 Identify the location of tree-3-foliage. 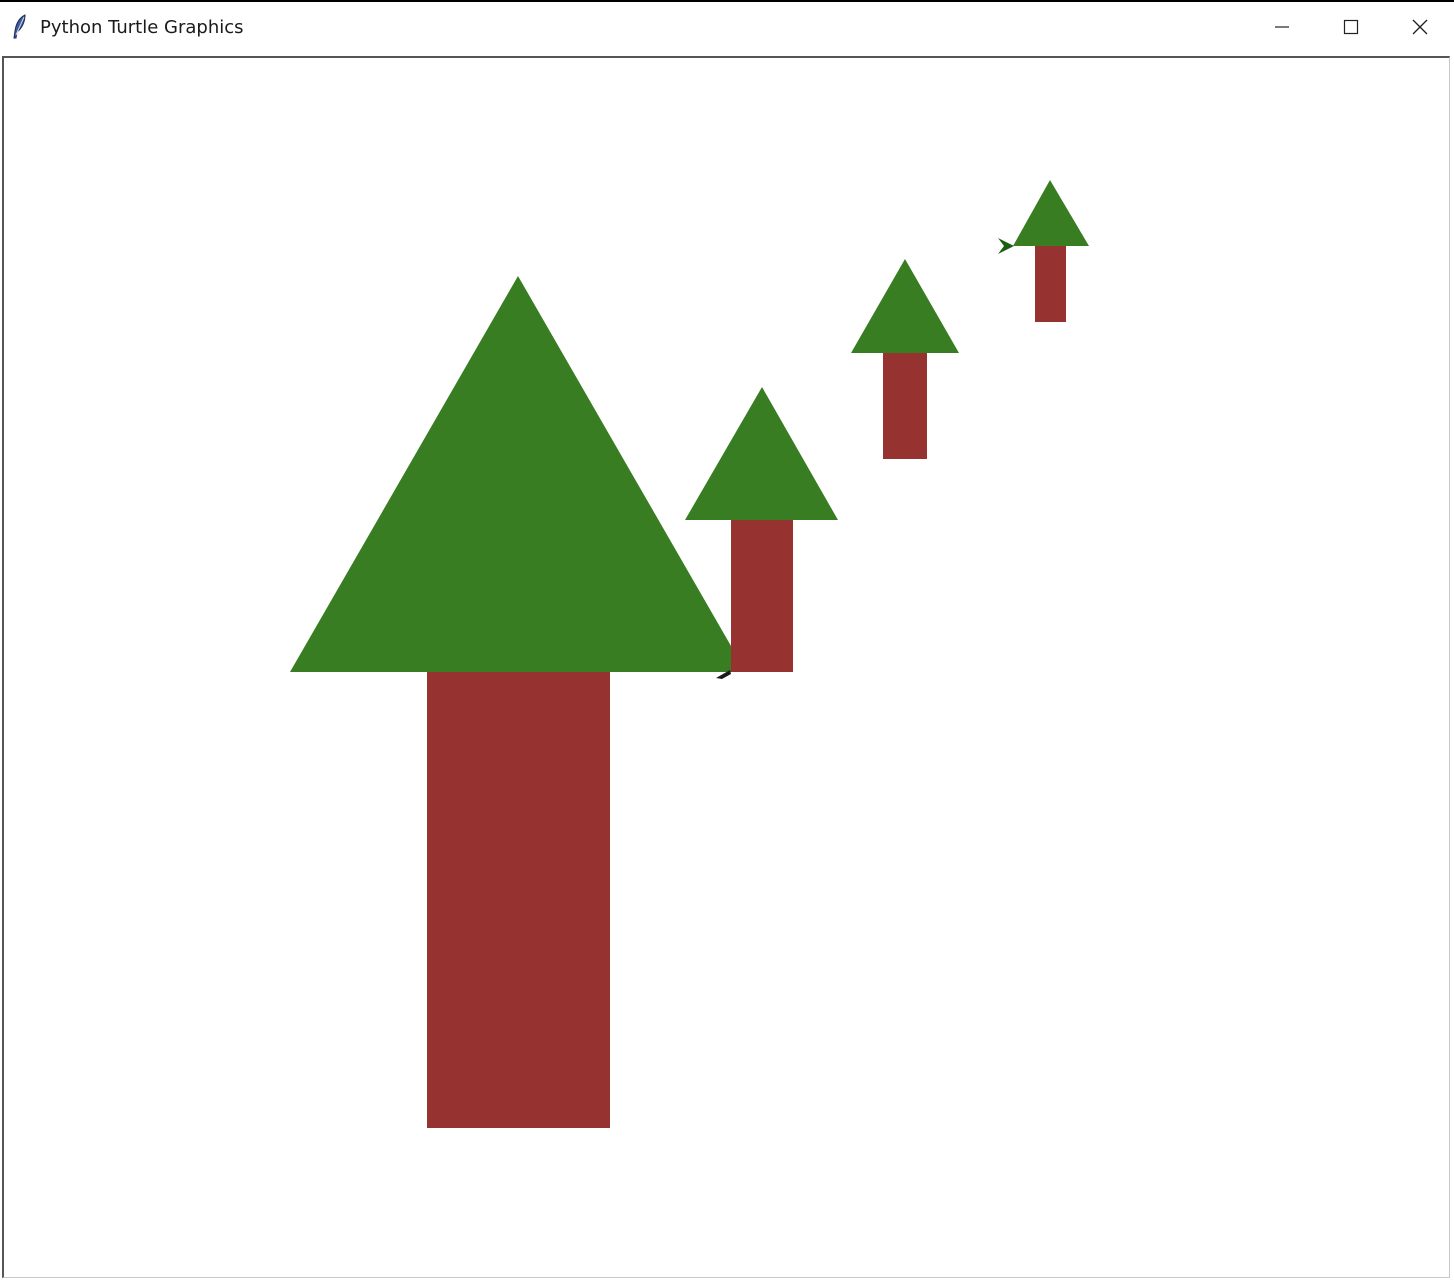
(905, 306).